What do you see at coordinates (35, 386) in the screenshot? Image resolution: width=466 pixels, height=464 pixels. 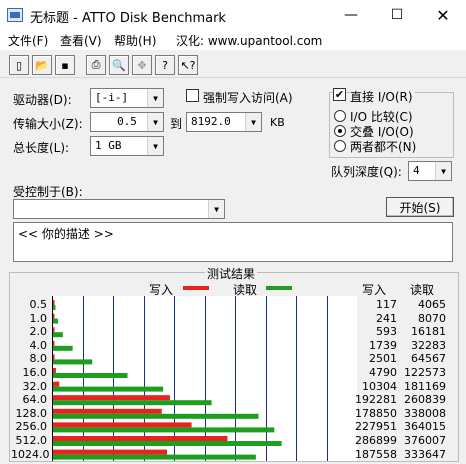 I see `transfer-size-row-label: 32.0` at bounding box center [35, 386].